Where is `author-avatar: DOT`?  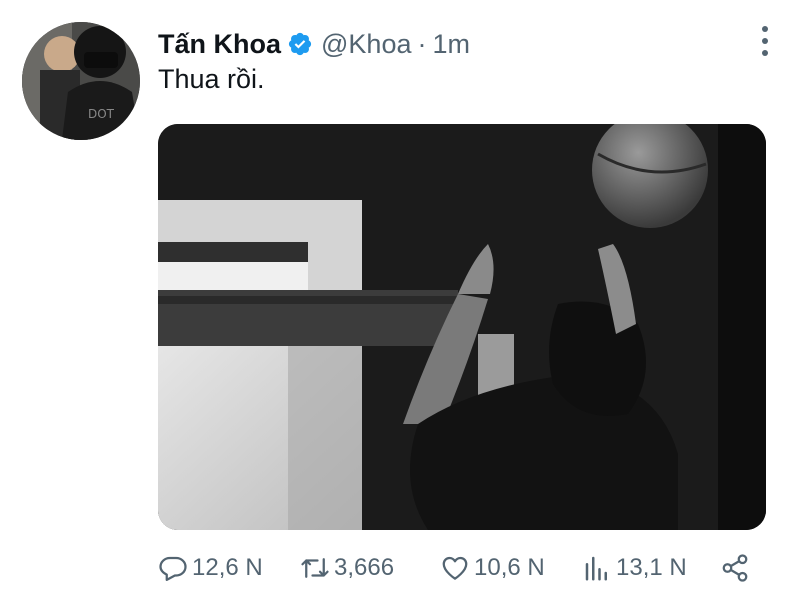 author-avatar: DOT is located at coordinates (81, 81).